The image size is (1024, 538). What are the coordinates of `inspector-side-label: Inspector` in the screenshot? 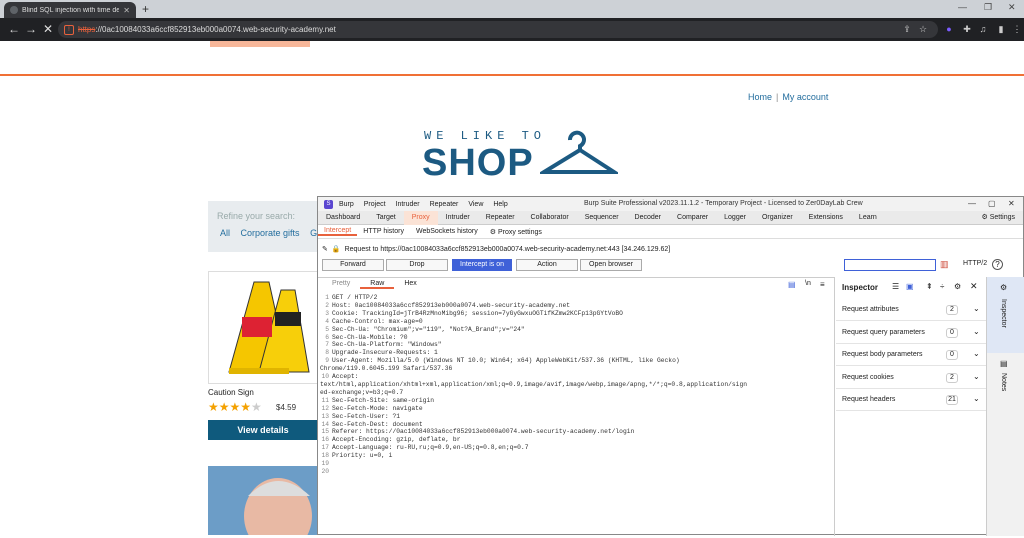 It's located at (1003, 313).